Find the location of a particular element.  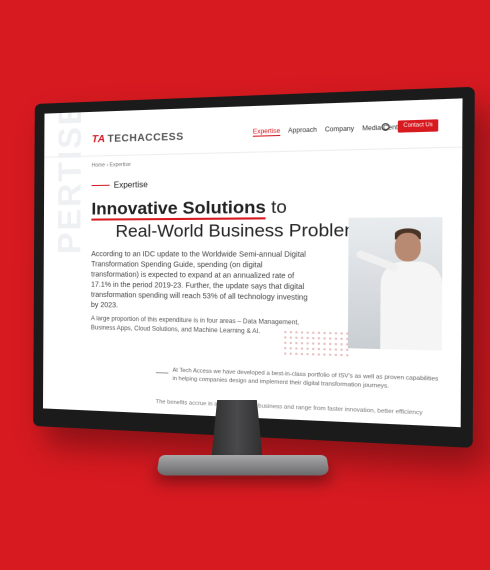

breadcrumb: Home › Expertise is located at coordinates (111, 165).